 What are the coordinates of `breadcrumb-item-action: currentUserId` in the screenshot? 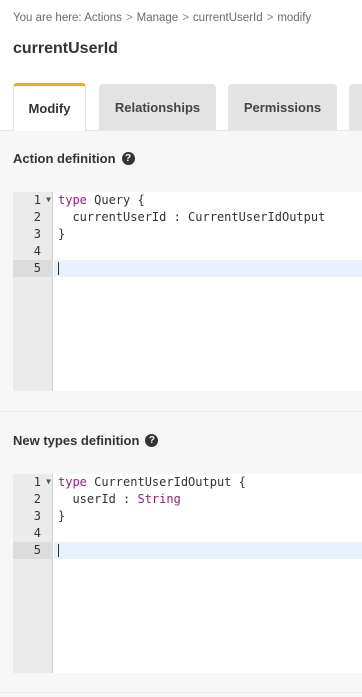 It's located at (228, 18).